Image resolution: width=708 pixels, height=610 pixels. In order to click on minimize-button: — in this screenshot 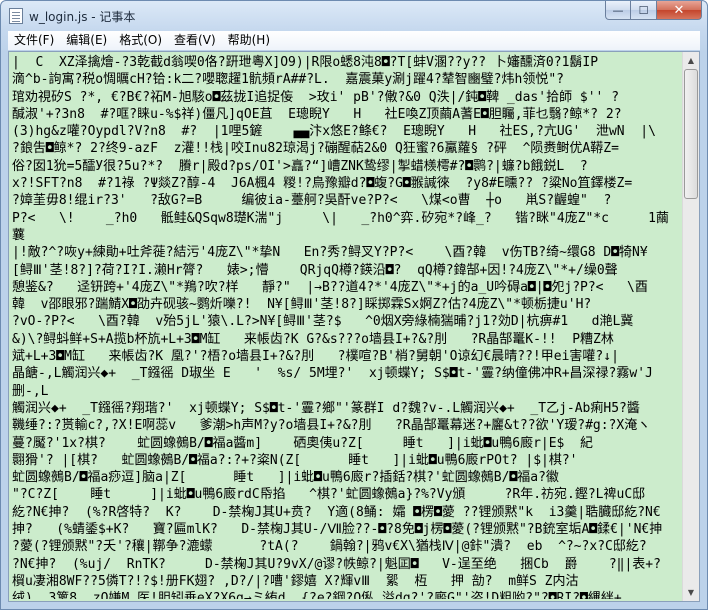, I will do `click(618, 10)`.